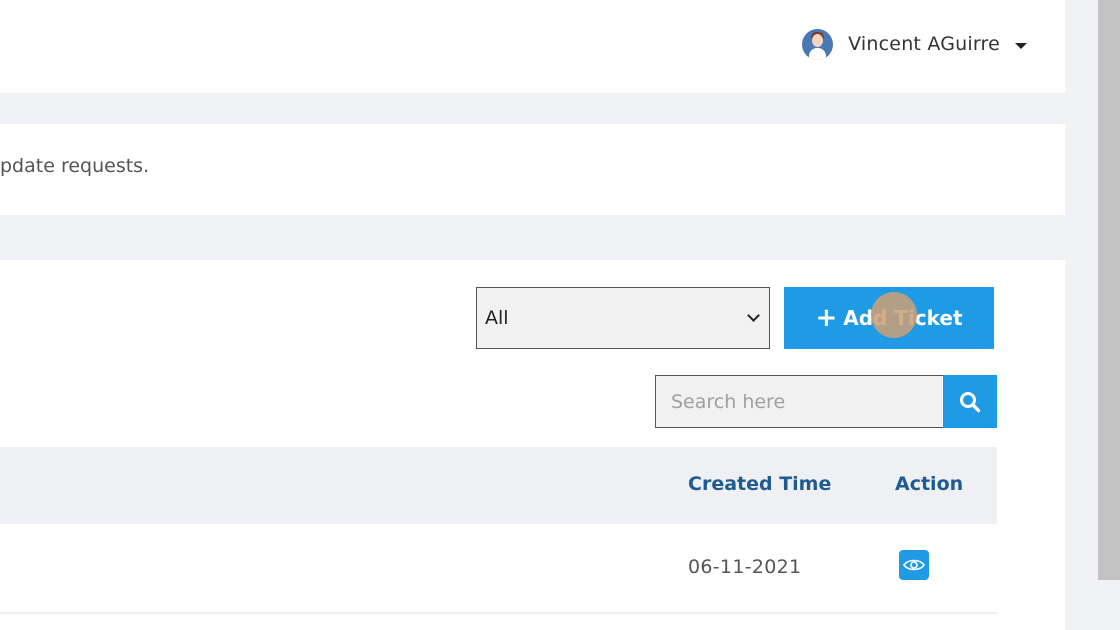 The width and height of the screenshot is (1120, 630). Describe the element at coordinates (753, 315) in the screenshot. I see `chevron-down-icon` at that location.